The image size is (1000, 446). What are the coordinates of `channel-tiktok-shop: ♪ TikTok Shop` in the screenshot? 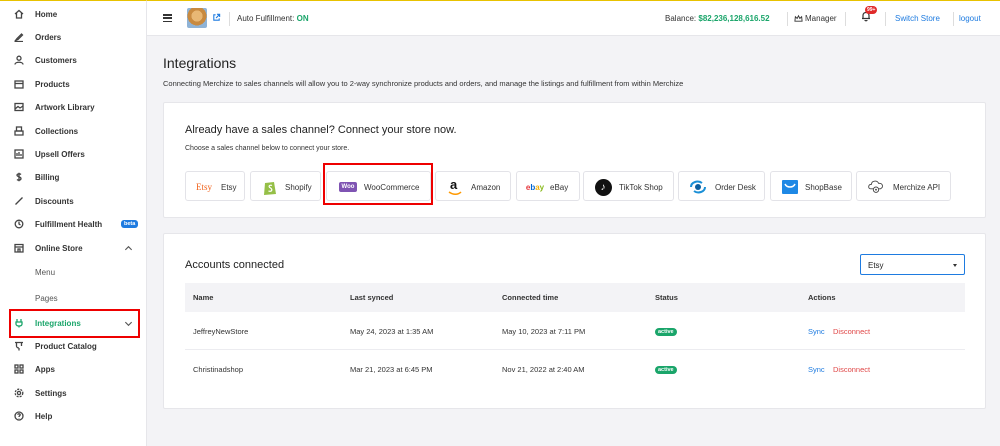 It's located at (628, 186).